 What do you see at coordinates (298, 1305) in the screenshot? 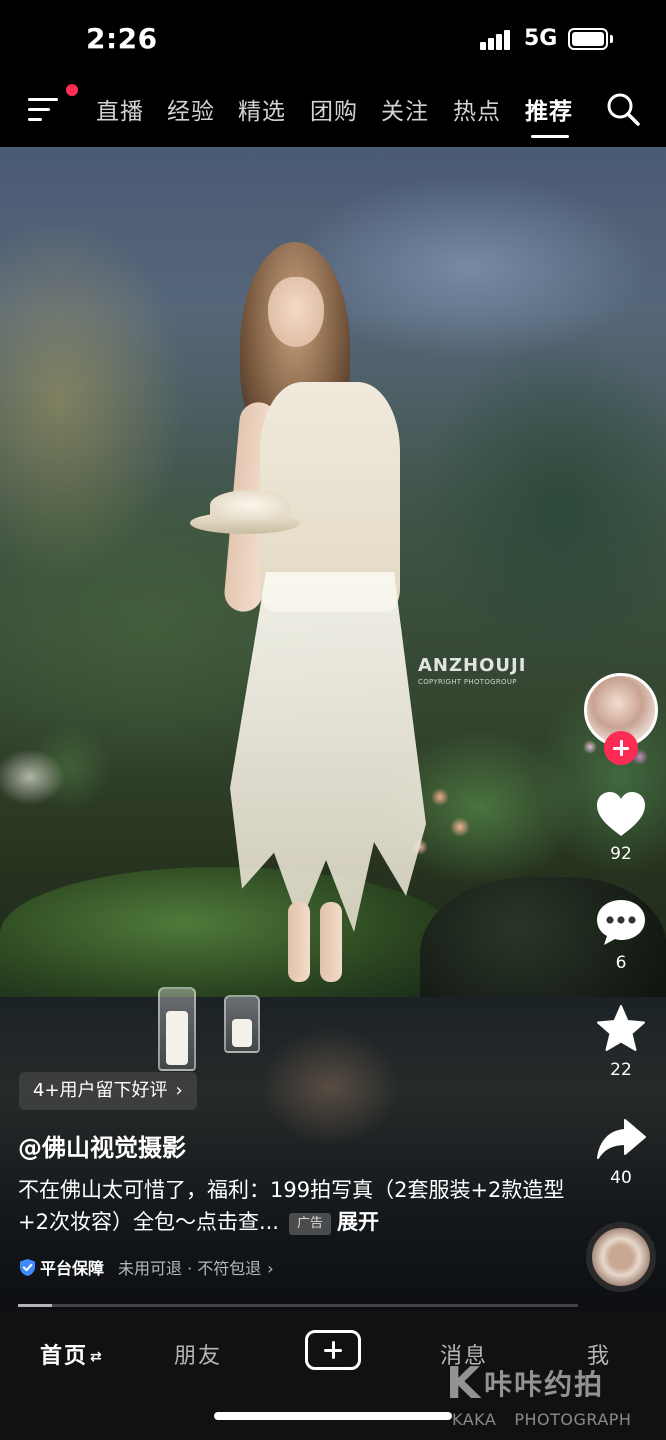
I see `video-progress-bar` at bounding box center [298, 1305].